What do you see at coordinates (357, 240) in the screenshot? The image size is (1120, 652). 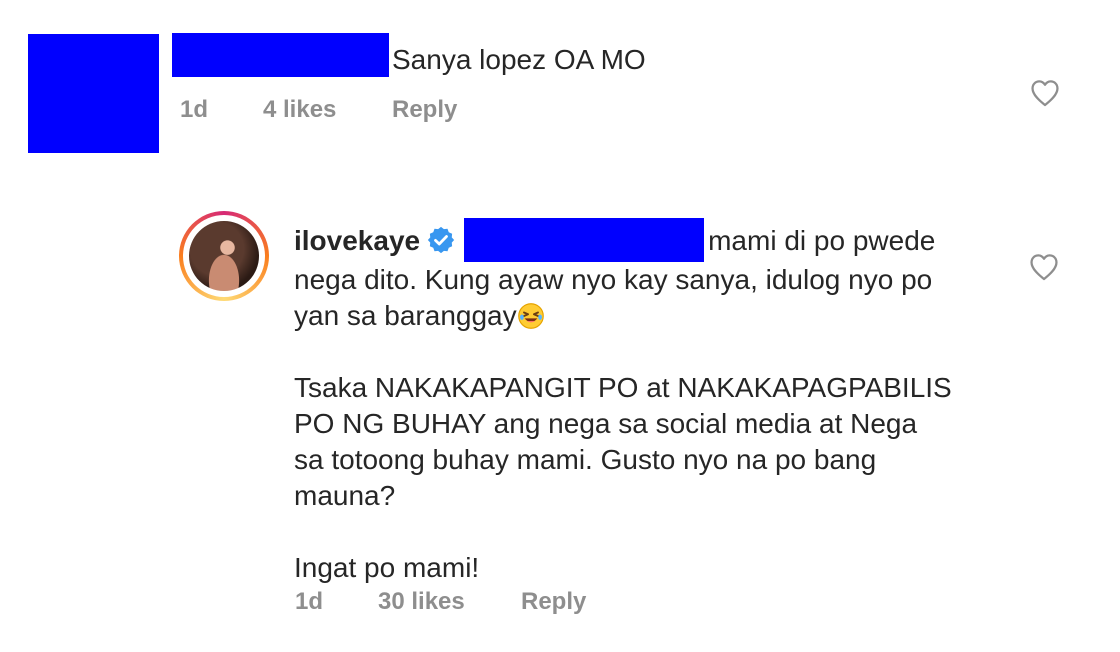 I see `comment-username: ilovekaye` at bounding box center [357, 240].